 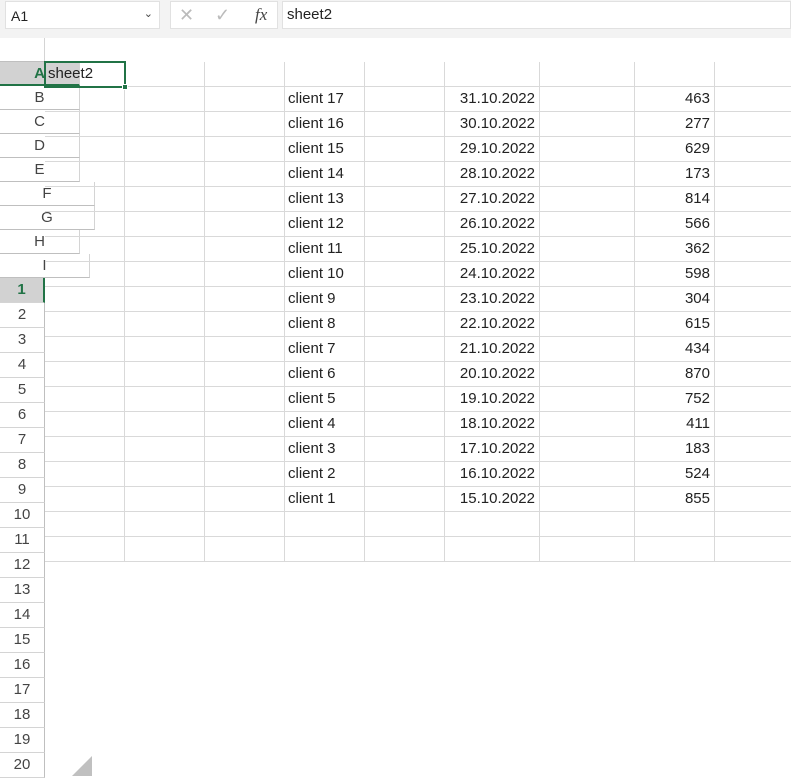 I want to click on cell-c13, so click(x=245, y=374).